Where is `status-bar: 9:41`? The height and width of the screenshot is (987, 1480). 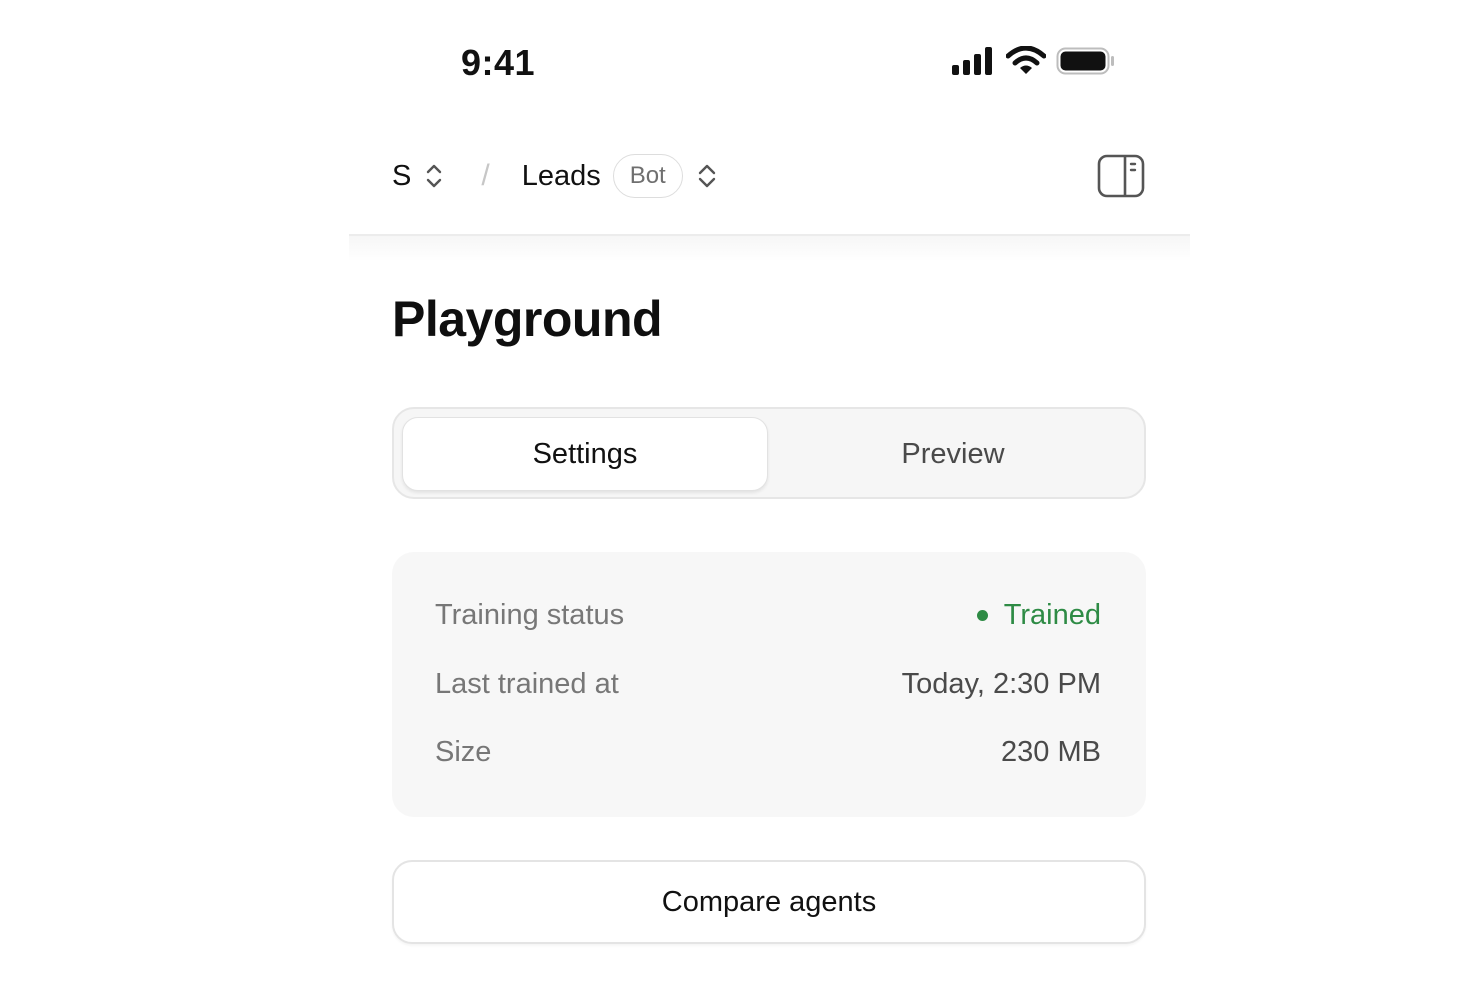
status-bar: 9:41 is located at coordinates (769, 60).